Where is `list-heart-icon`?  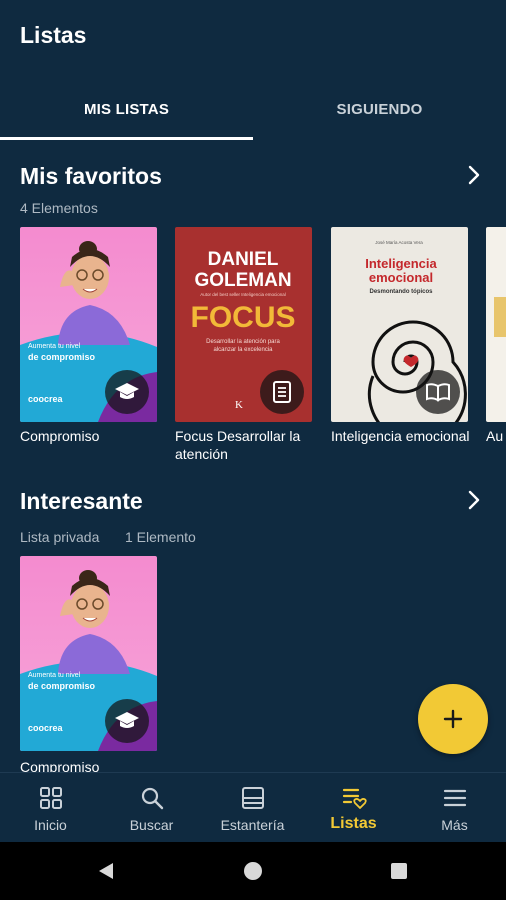
list-heart-icon is located at coordinates (354, 798).